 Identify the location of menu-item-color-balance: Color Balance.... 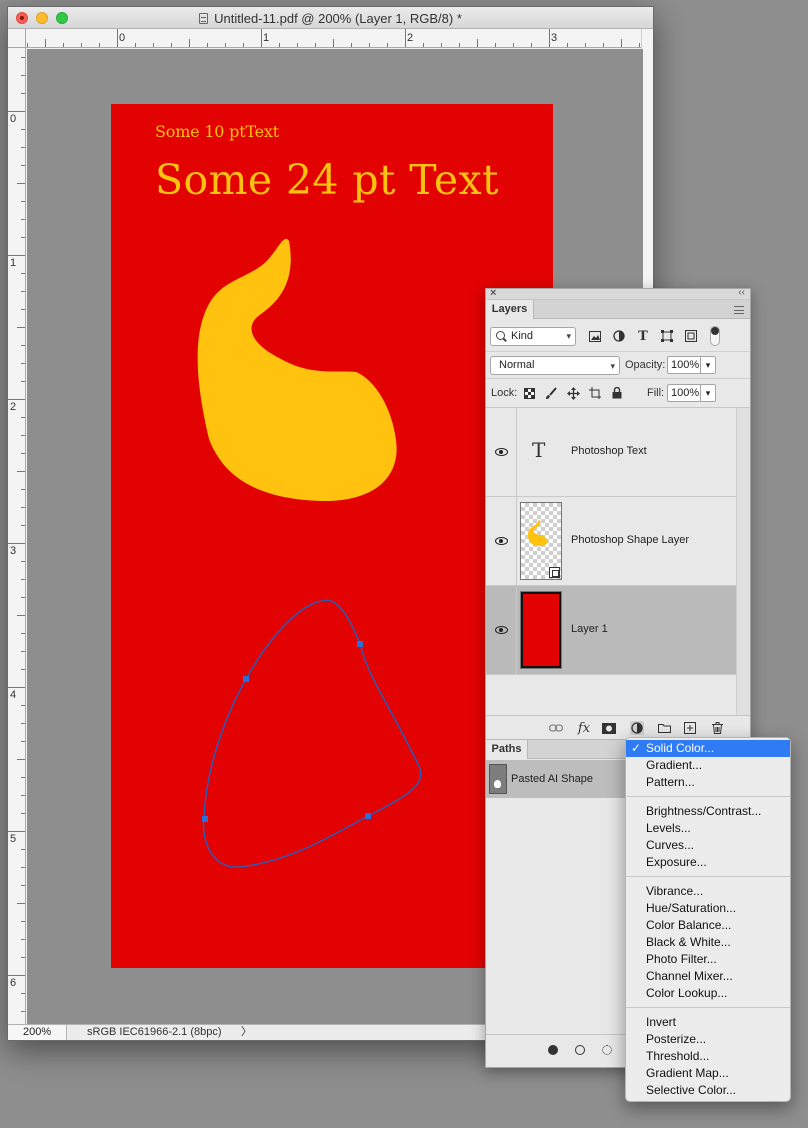
(708, 925).